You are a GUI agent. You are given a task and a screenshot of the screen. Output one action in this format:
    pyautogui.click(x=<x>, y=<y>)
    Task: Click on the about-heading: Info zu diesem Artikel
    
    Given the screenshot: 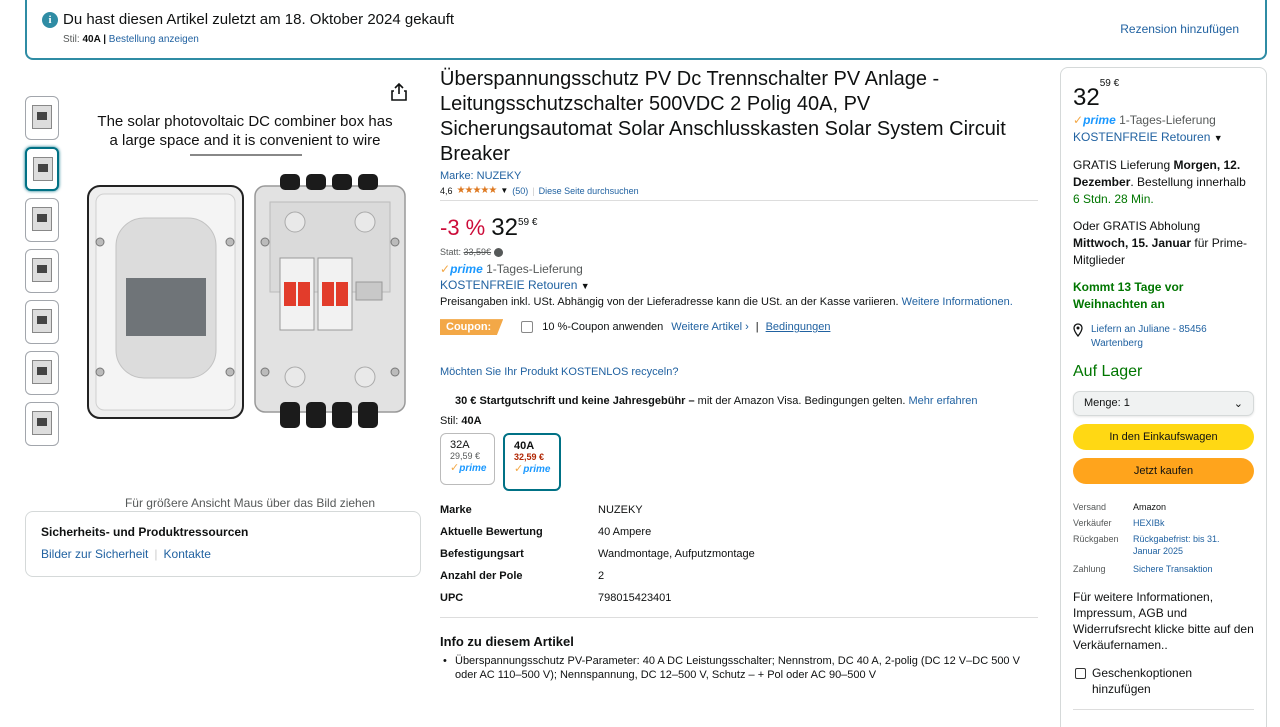 What is the action you would take?
    pyautogui.click(x=507, y=642)
    